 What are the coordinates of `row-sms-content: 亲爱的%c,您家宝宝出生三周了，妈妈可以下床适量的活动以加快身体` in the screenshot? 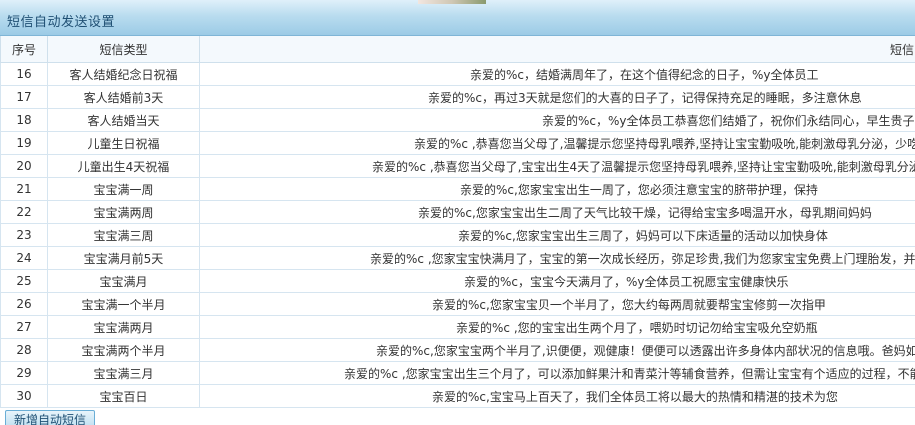 It's located at (643, 235).